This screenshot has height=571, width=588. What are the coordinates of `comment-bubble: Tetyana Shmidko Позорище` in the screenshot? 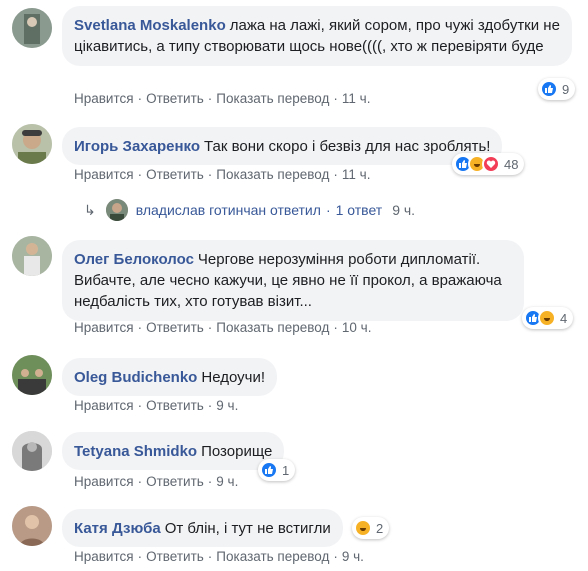 It's located at (173, 451).